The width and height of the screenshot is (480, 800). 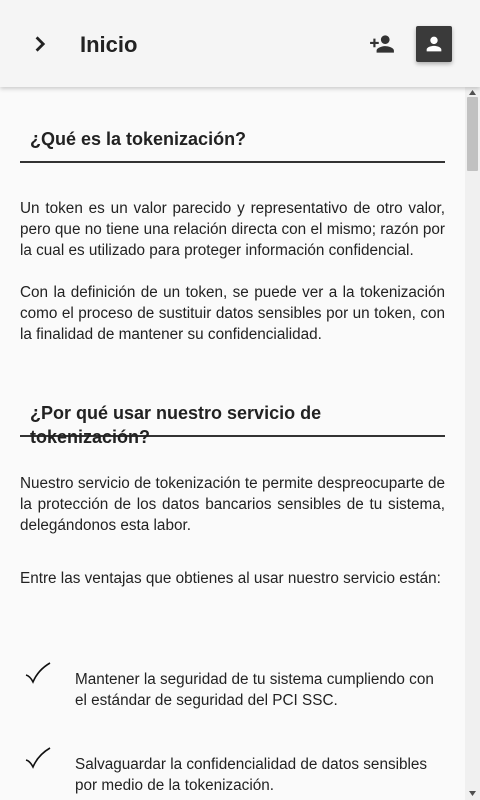 What do you see at coordinates (472, 443) in the screenshot?
I see `vertical-scrollbar` at bounding box center [472, 443].